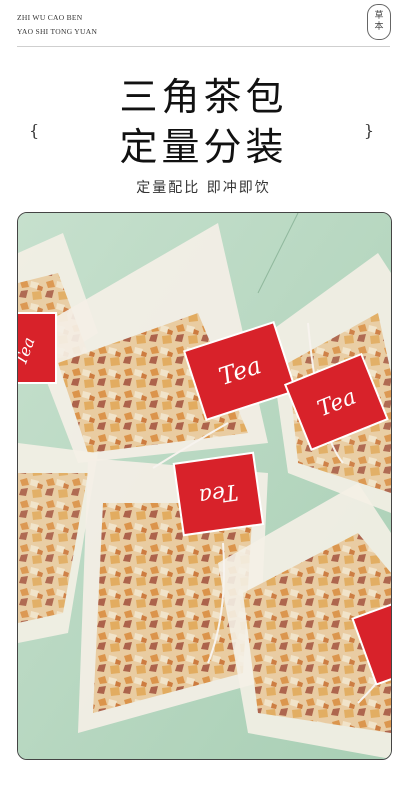  I want to click on heading-line-2: 定量分装, so click(203, 147).